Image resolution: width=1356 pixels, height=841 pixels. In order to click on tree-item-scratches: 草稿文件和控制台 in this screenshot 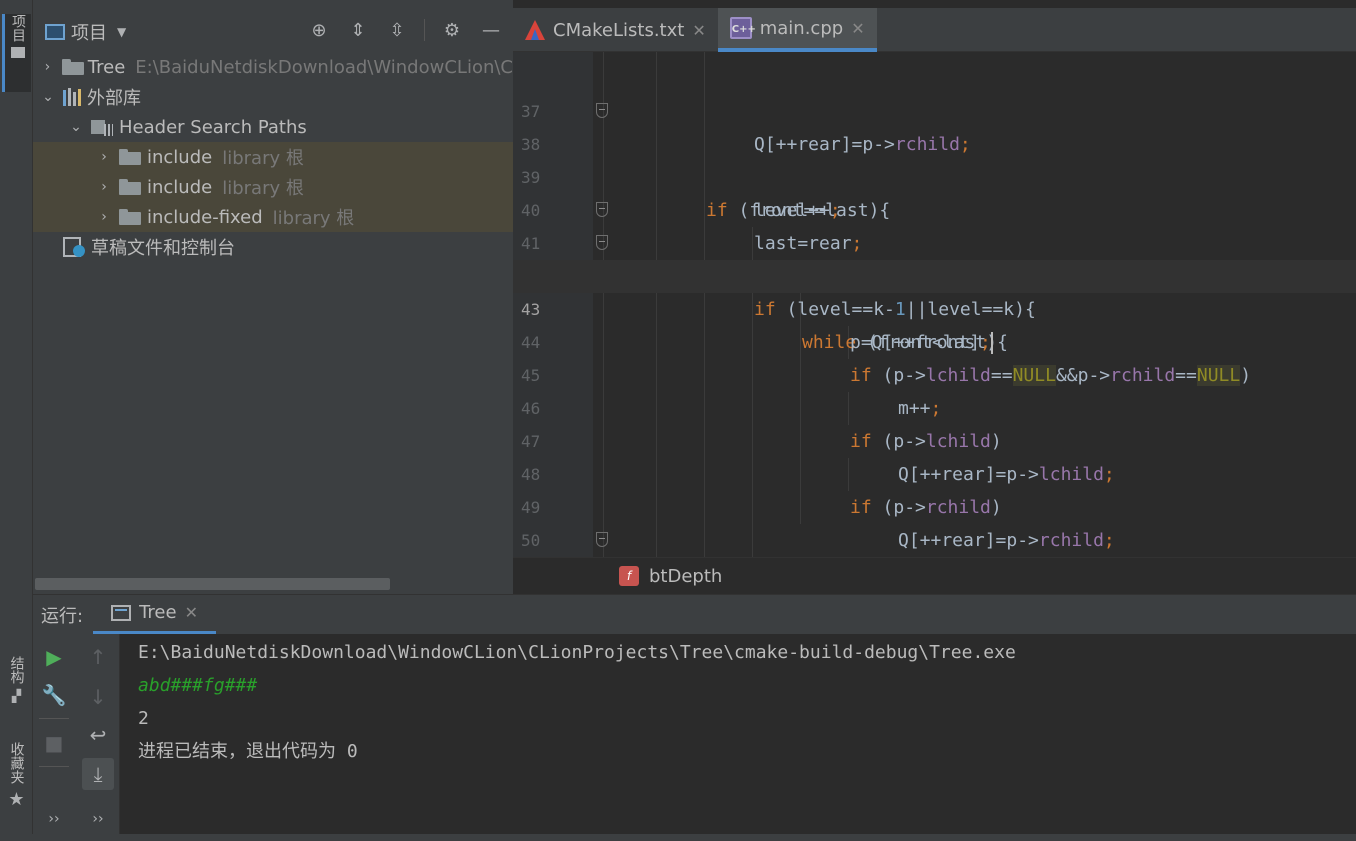, I will do `click(273, 247)`.